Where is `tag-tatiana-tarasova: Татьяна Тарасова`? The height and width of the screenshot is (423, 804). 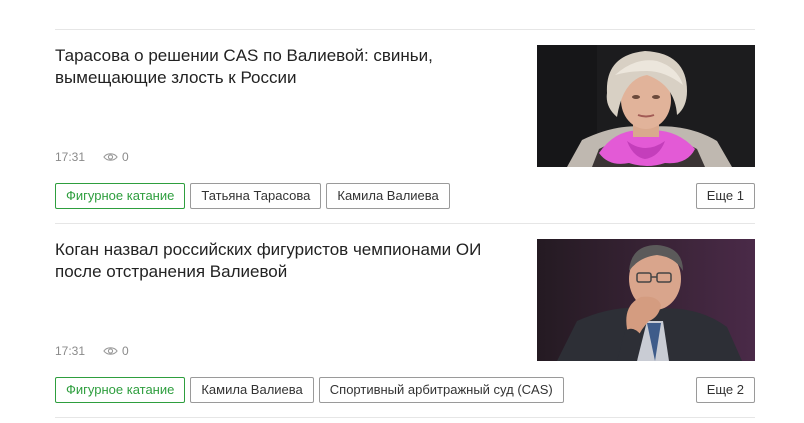
tag-tatiana-tarasova: Татьяна Тарасова is located at coordinates (256, 196).